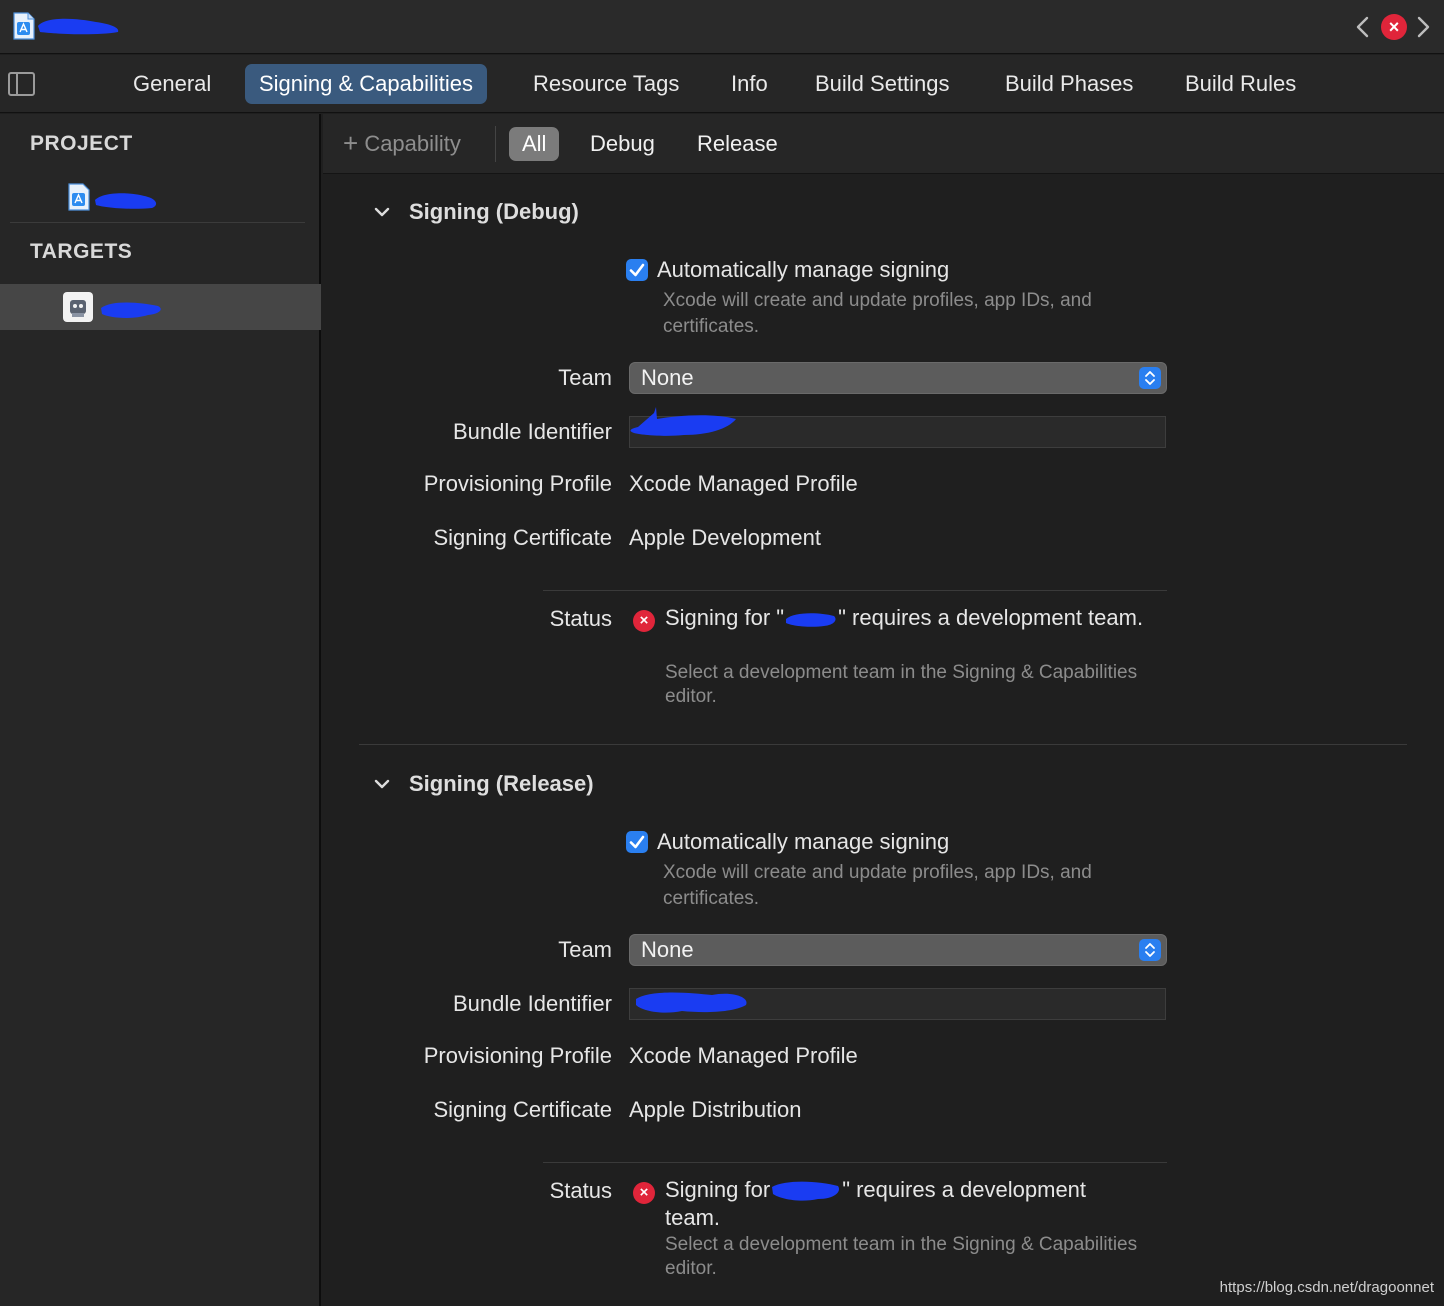 The image size is (1444, 1306). Describe the element at coordinates (897, 1004) in the screenshot. I see `bundle-identifier-field-release` at that location.